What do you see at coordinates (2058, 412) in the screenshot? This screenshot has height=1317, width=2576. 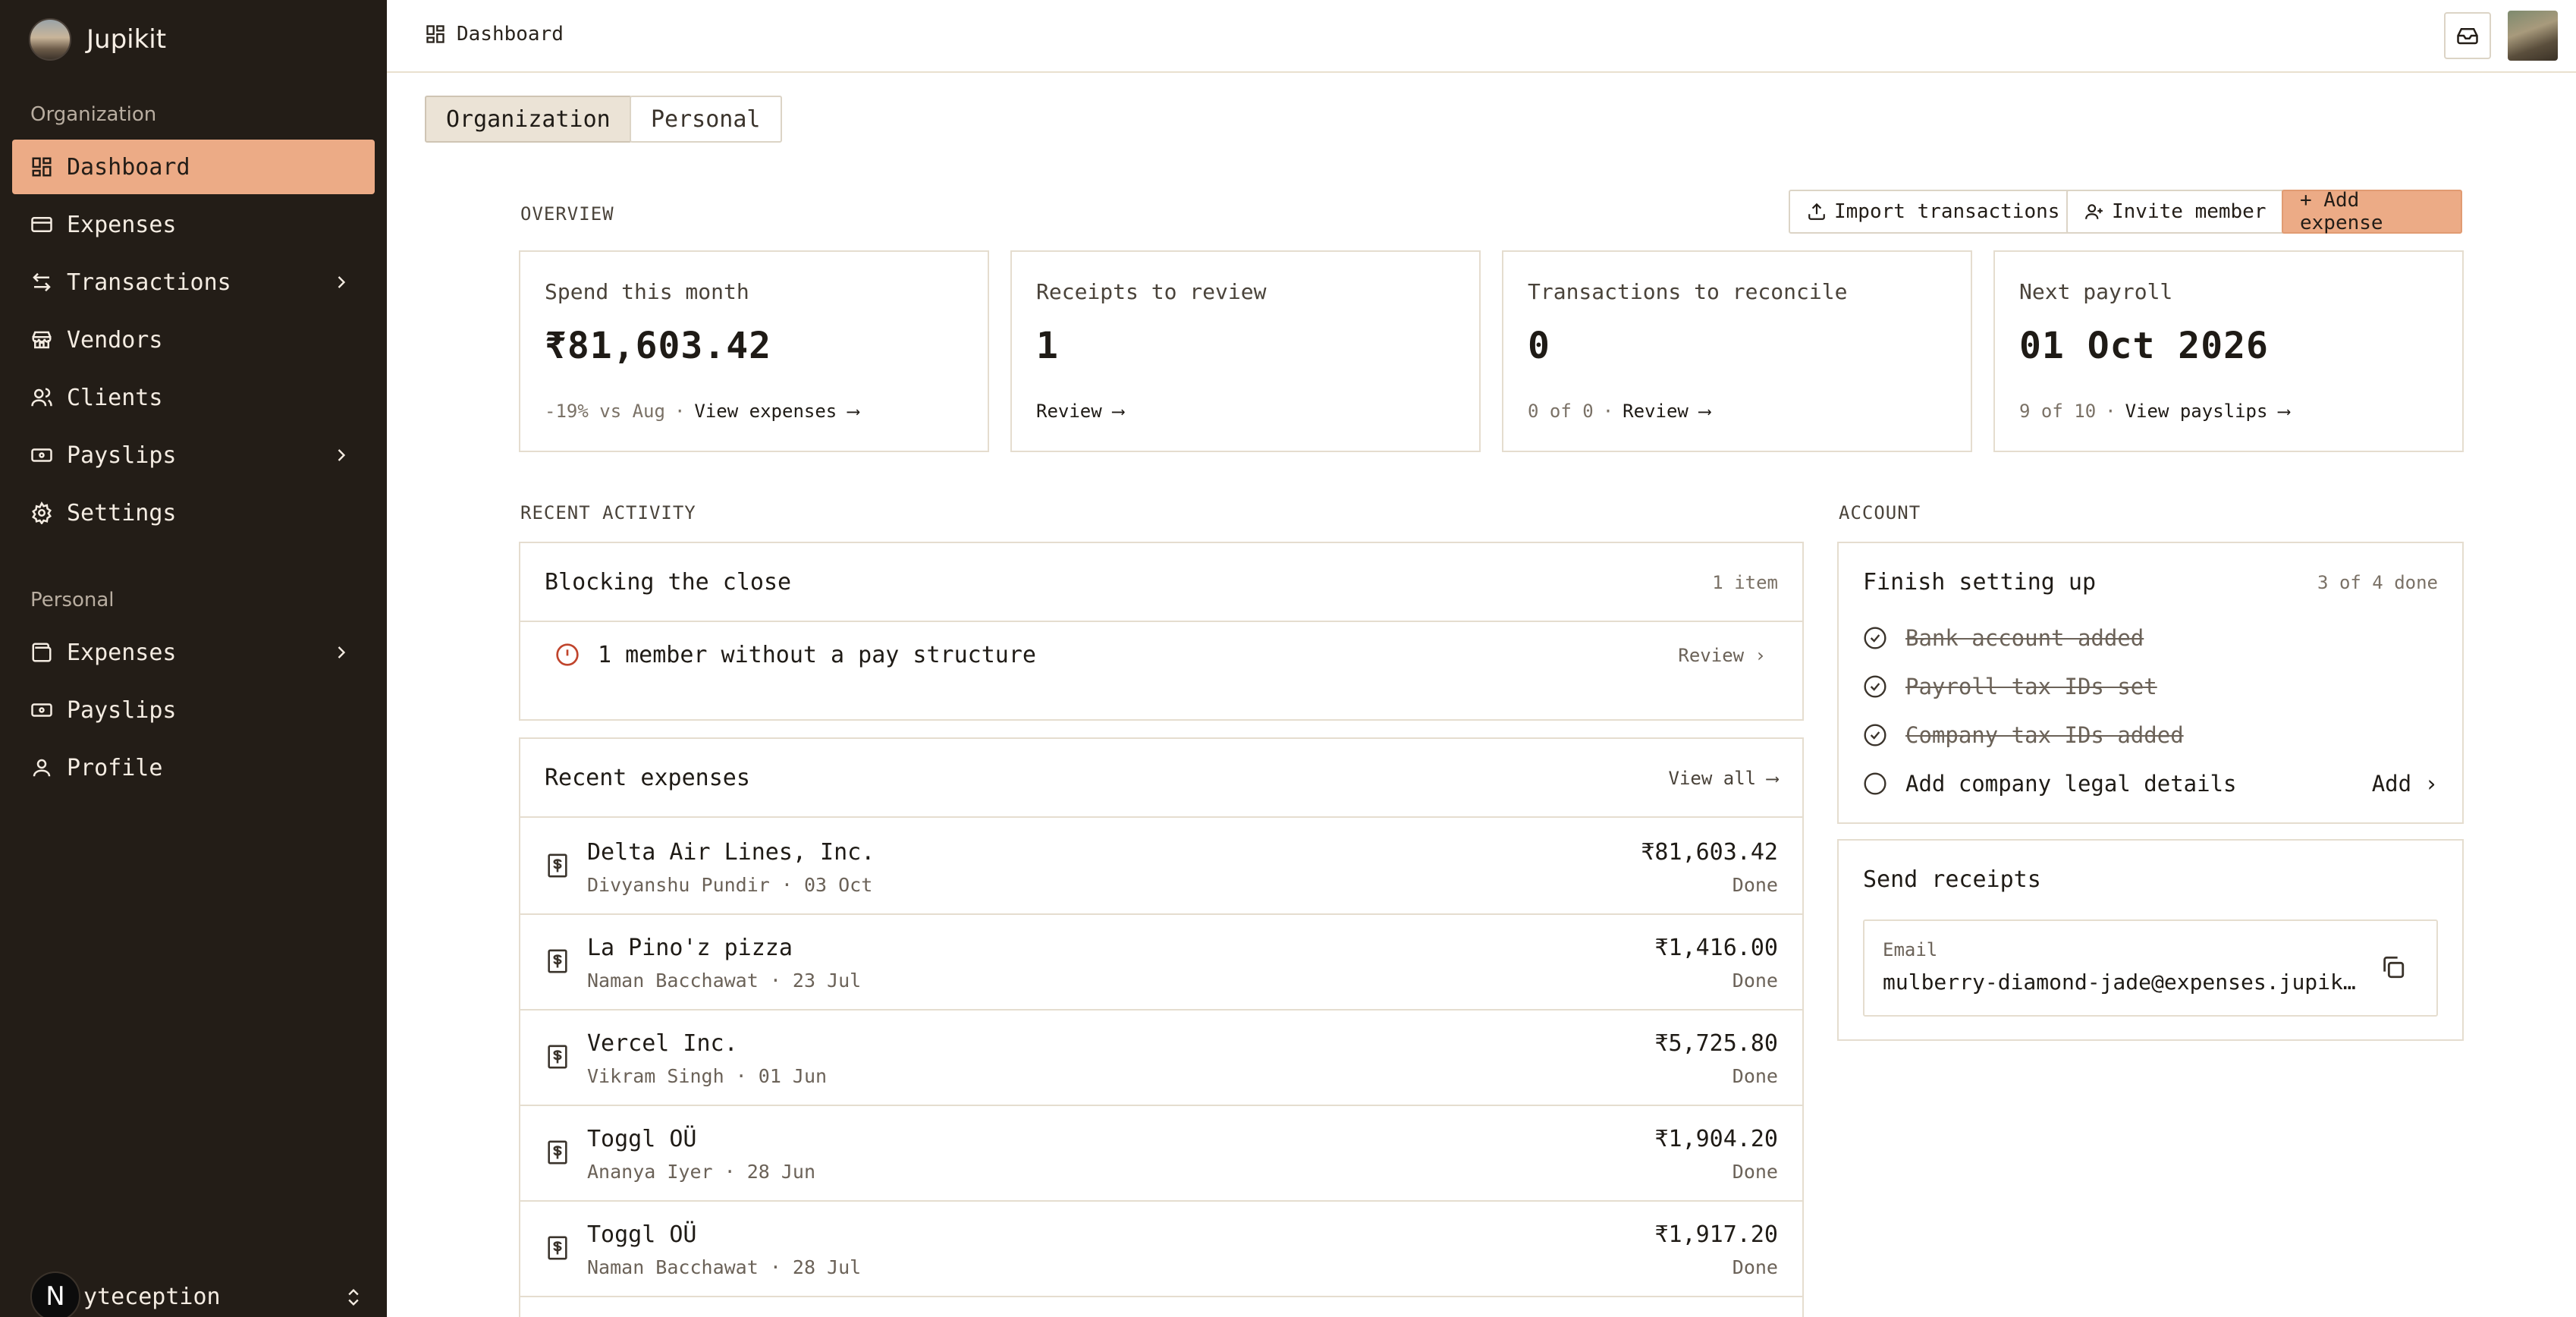 I see `stat-meta: 9 of 10` at bounding box center [2058, 412].